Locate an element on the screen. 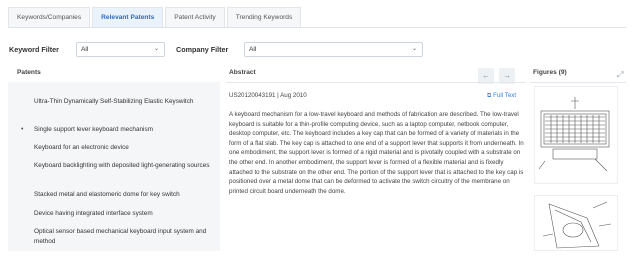  patent-meta: US20120043191 | Aug 2010 is located at coordinates (268, 95).